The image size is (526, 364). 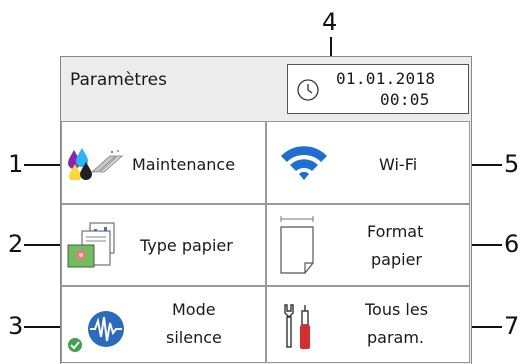 What do you see at coordinates (485, 327) in the screenshot?
I see `callout-7-line` at bounding box center [485, 327].